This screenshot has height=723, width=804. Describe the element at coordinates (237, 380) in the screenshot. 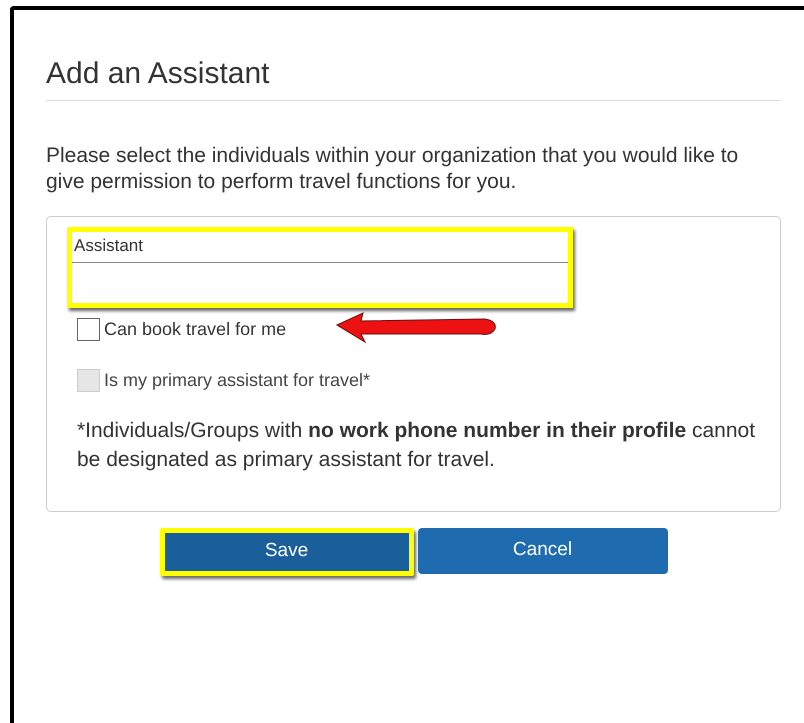

I see `checkbox-label: Is my primary assistant for travel*` at that location.